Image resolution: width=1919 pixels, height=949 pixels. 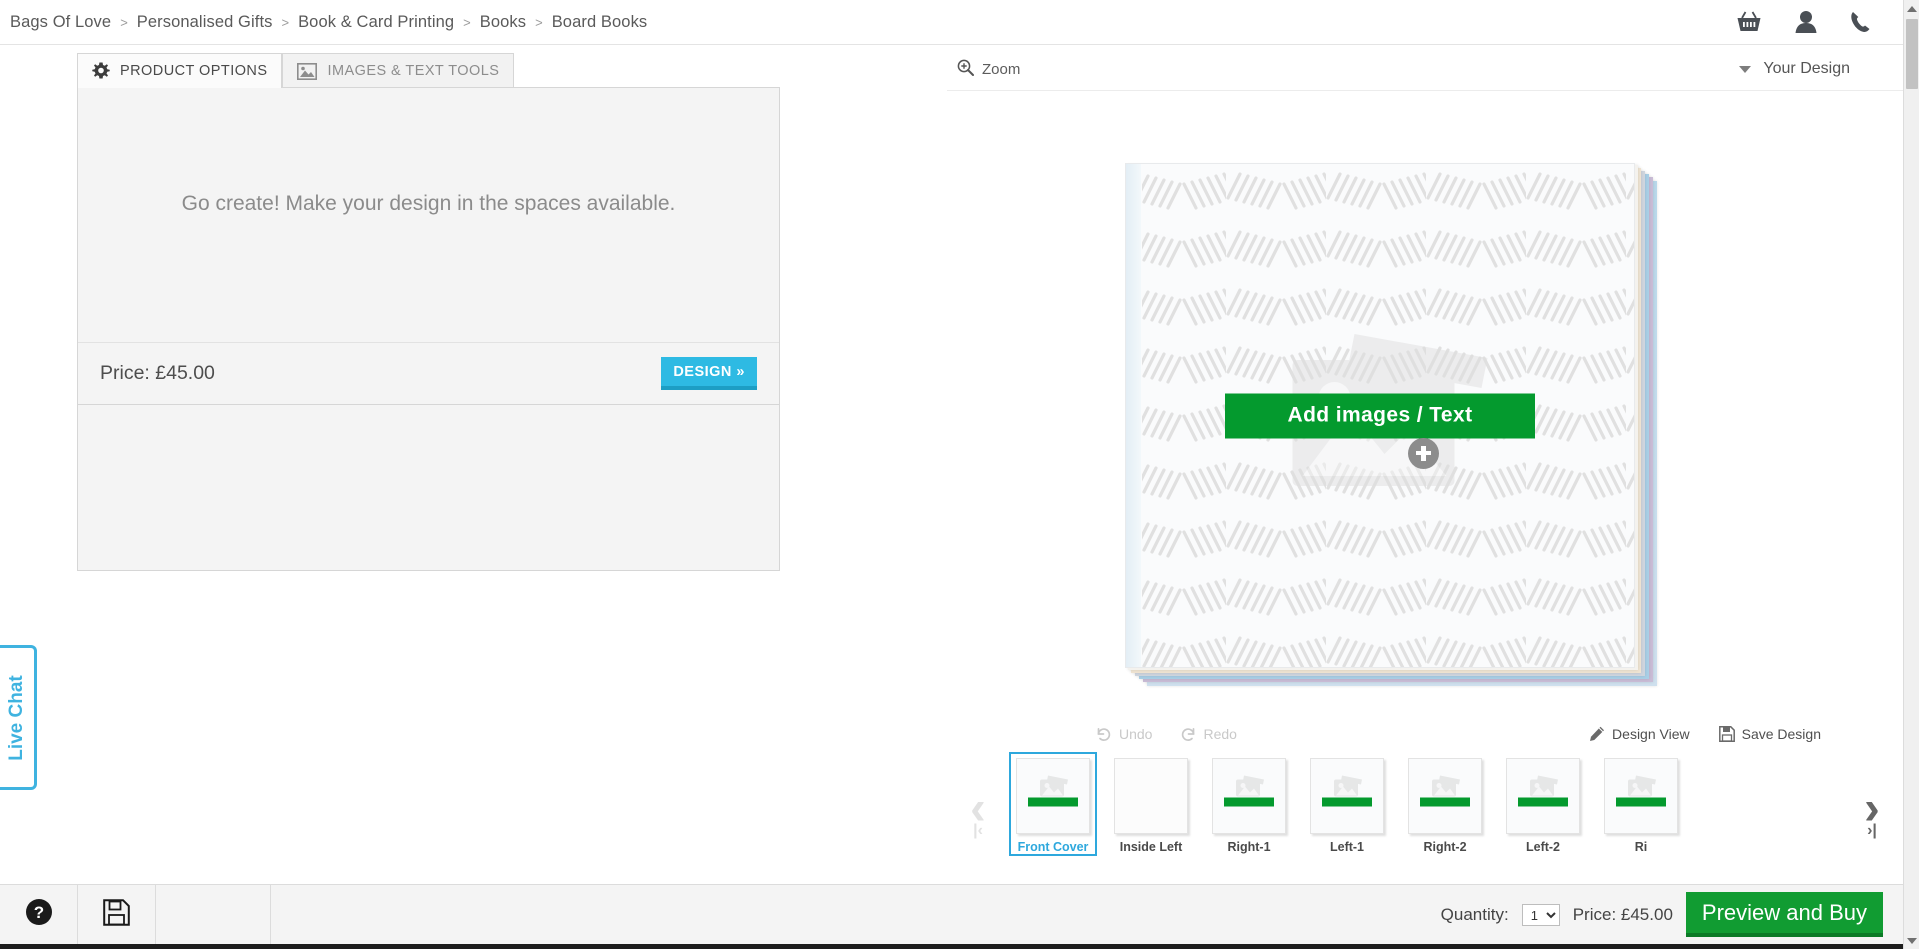 I want to click on help-button: ?, so click(x=39, y=914).